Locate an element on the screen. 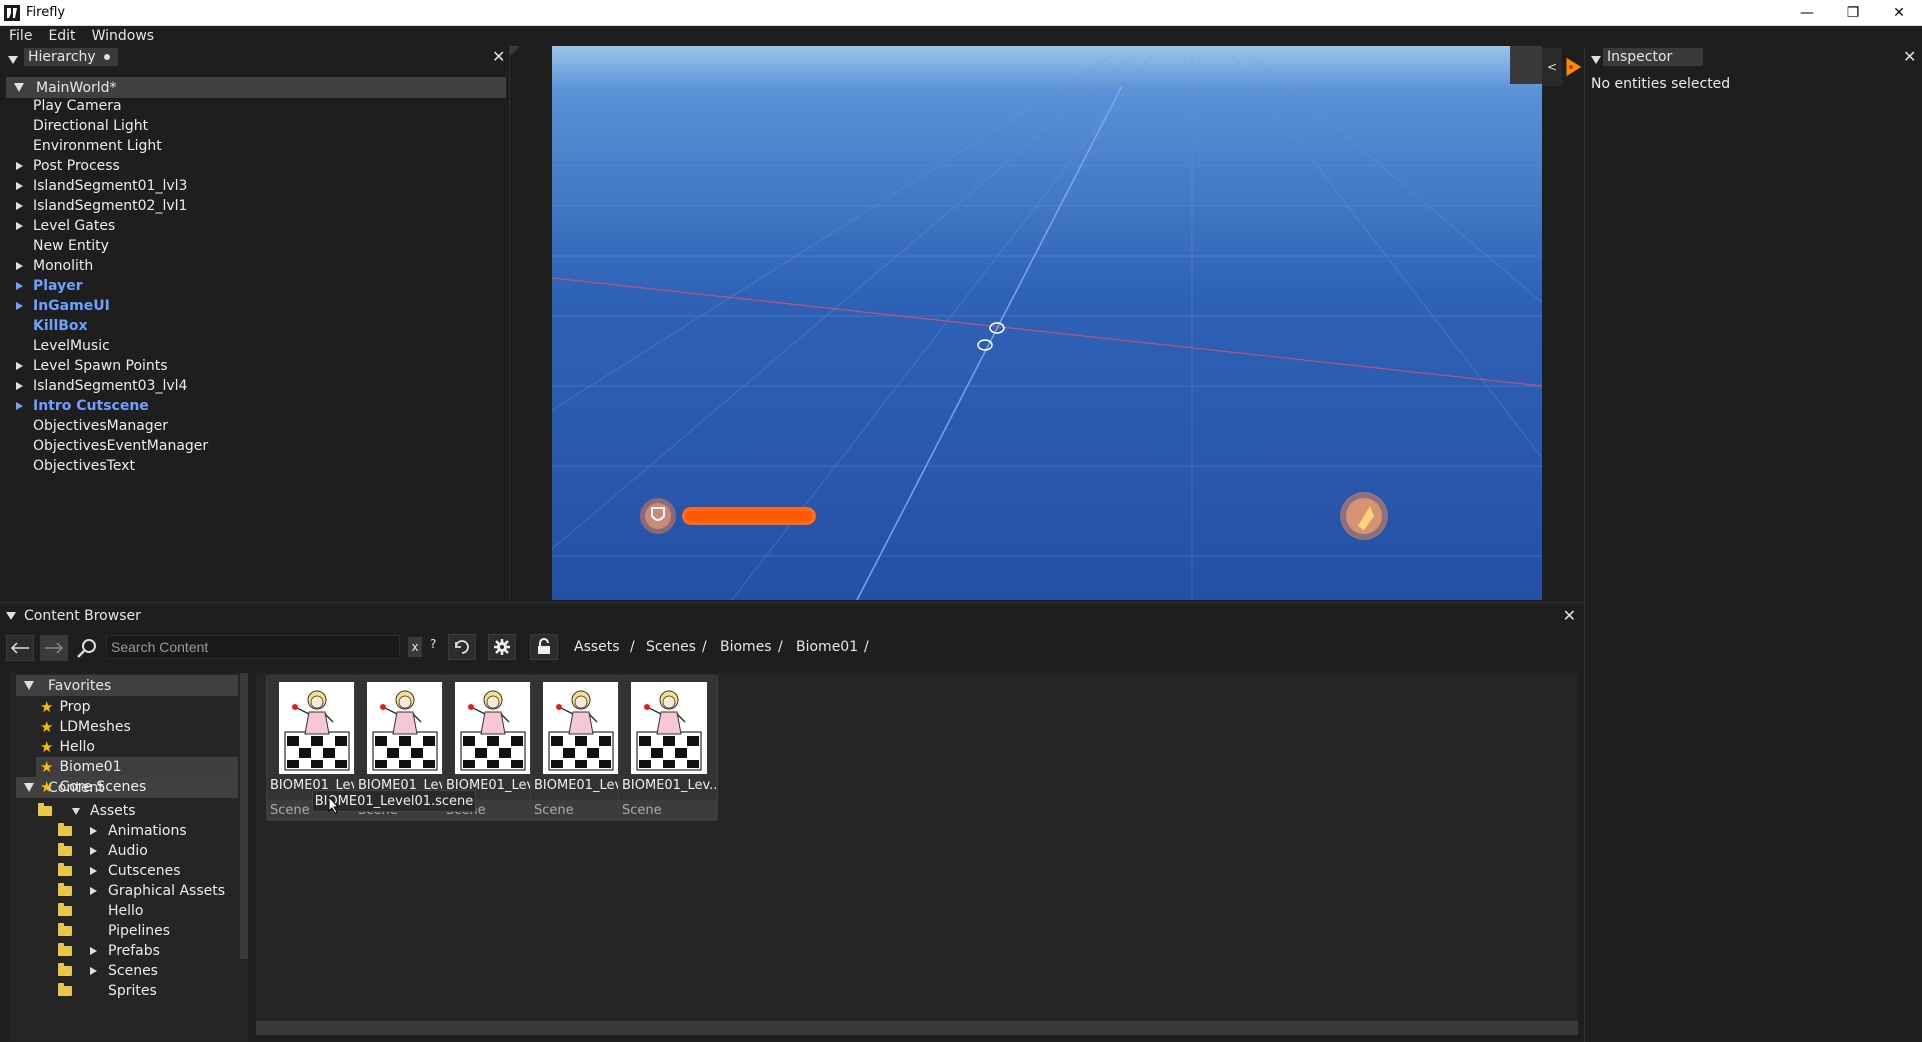  unlock-icon is located at coordinates (544, 647).